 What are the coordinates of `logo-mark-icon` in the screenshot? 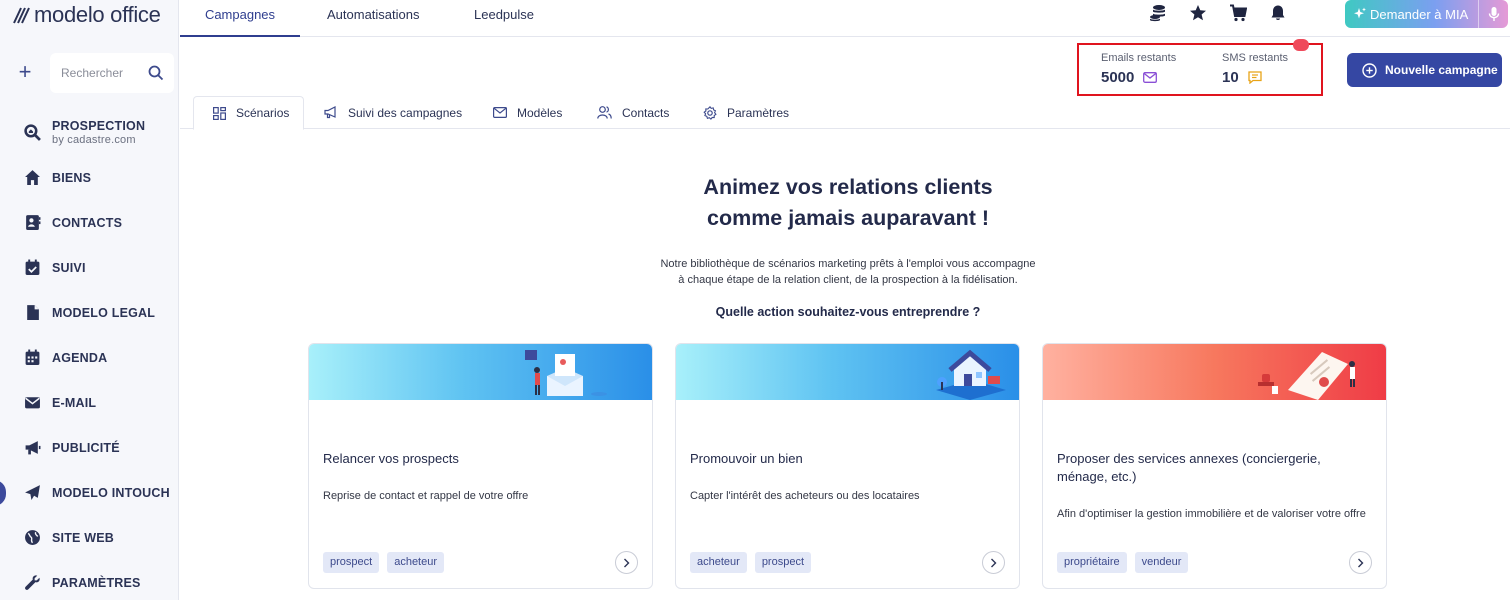 It's located at (21, 15).